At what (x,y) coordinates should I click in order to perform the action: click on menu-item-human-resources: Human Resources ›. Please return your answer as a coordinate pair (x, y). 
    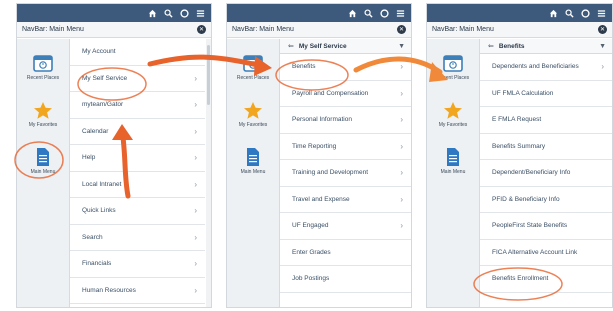
    Looking at the image, I should click on (137, 290).